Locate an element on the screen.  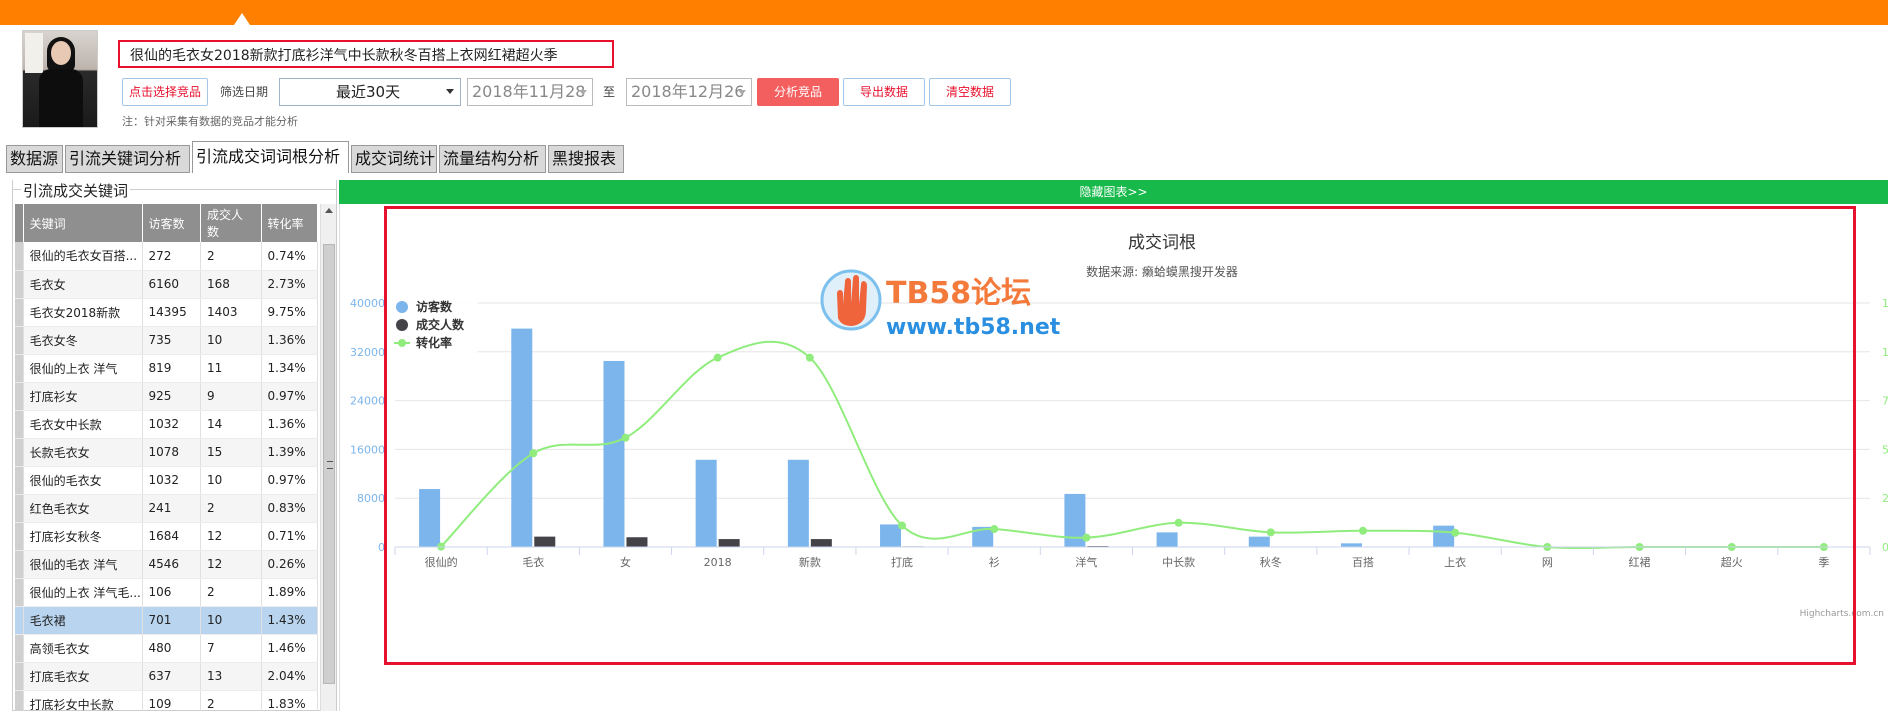
table-row: 毛衣裙 701 10 1.43% is located at coordinates (166, 620).